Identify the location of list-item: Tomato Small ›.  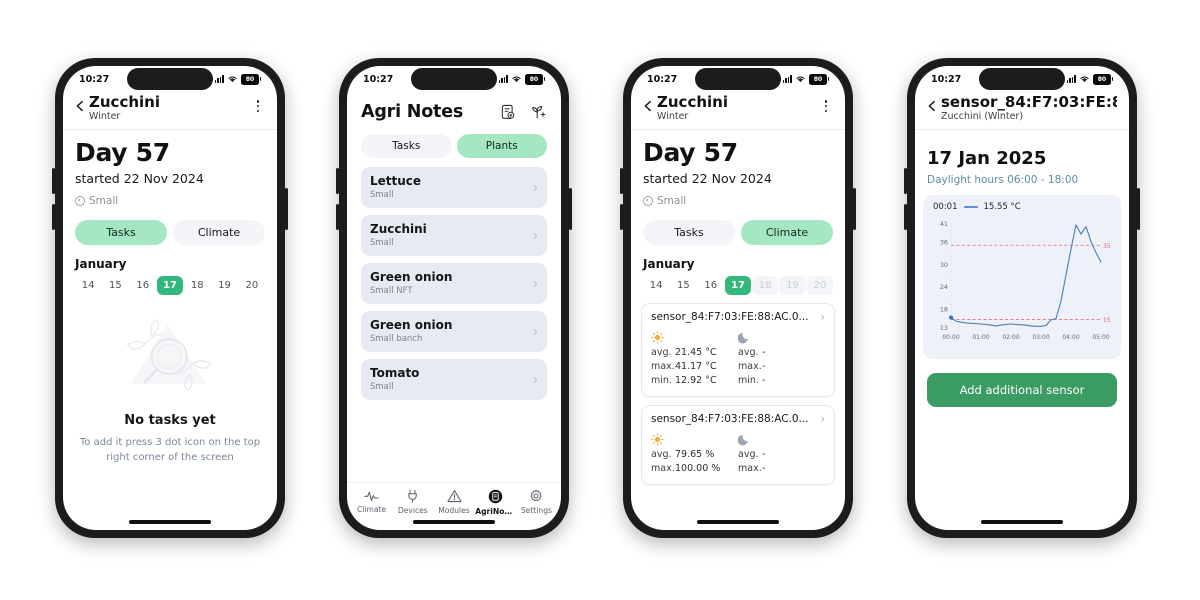
(454, 379).